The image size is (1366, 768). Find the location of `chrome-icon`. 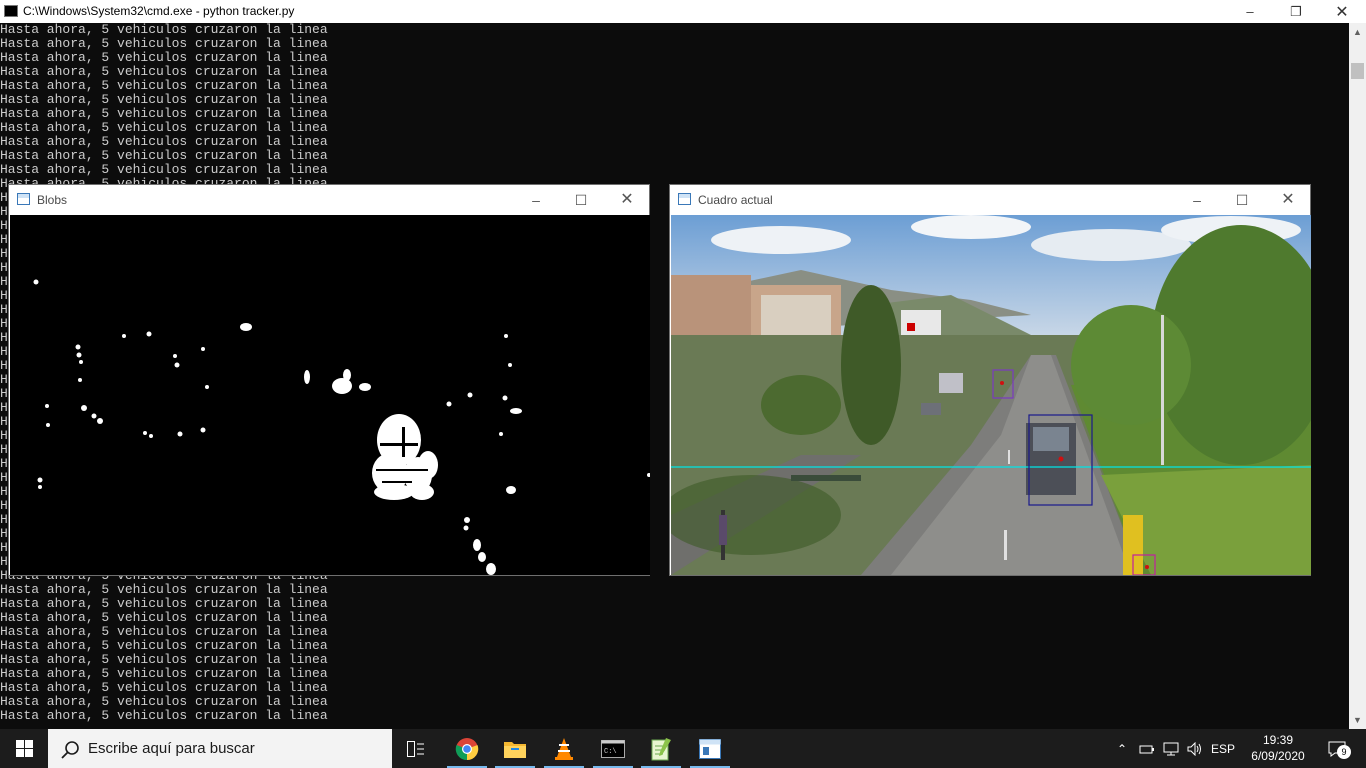

chrome-icon is located at coordinates (467, 748).